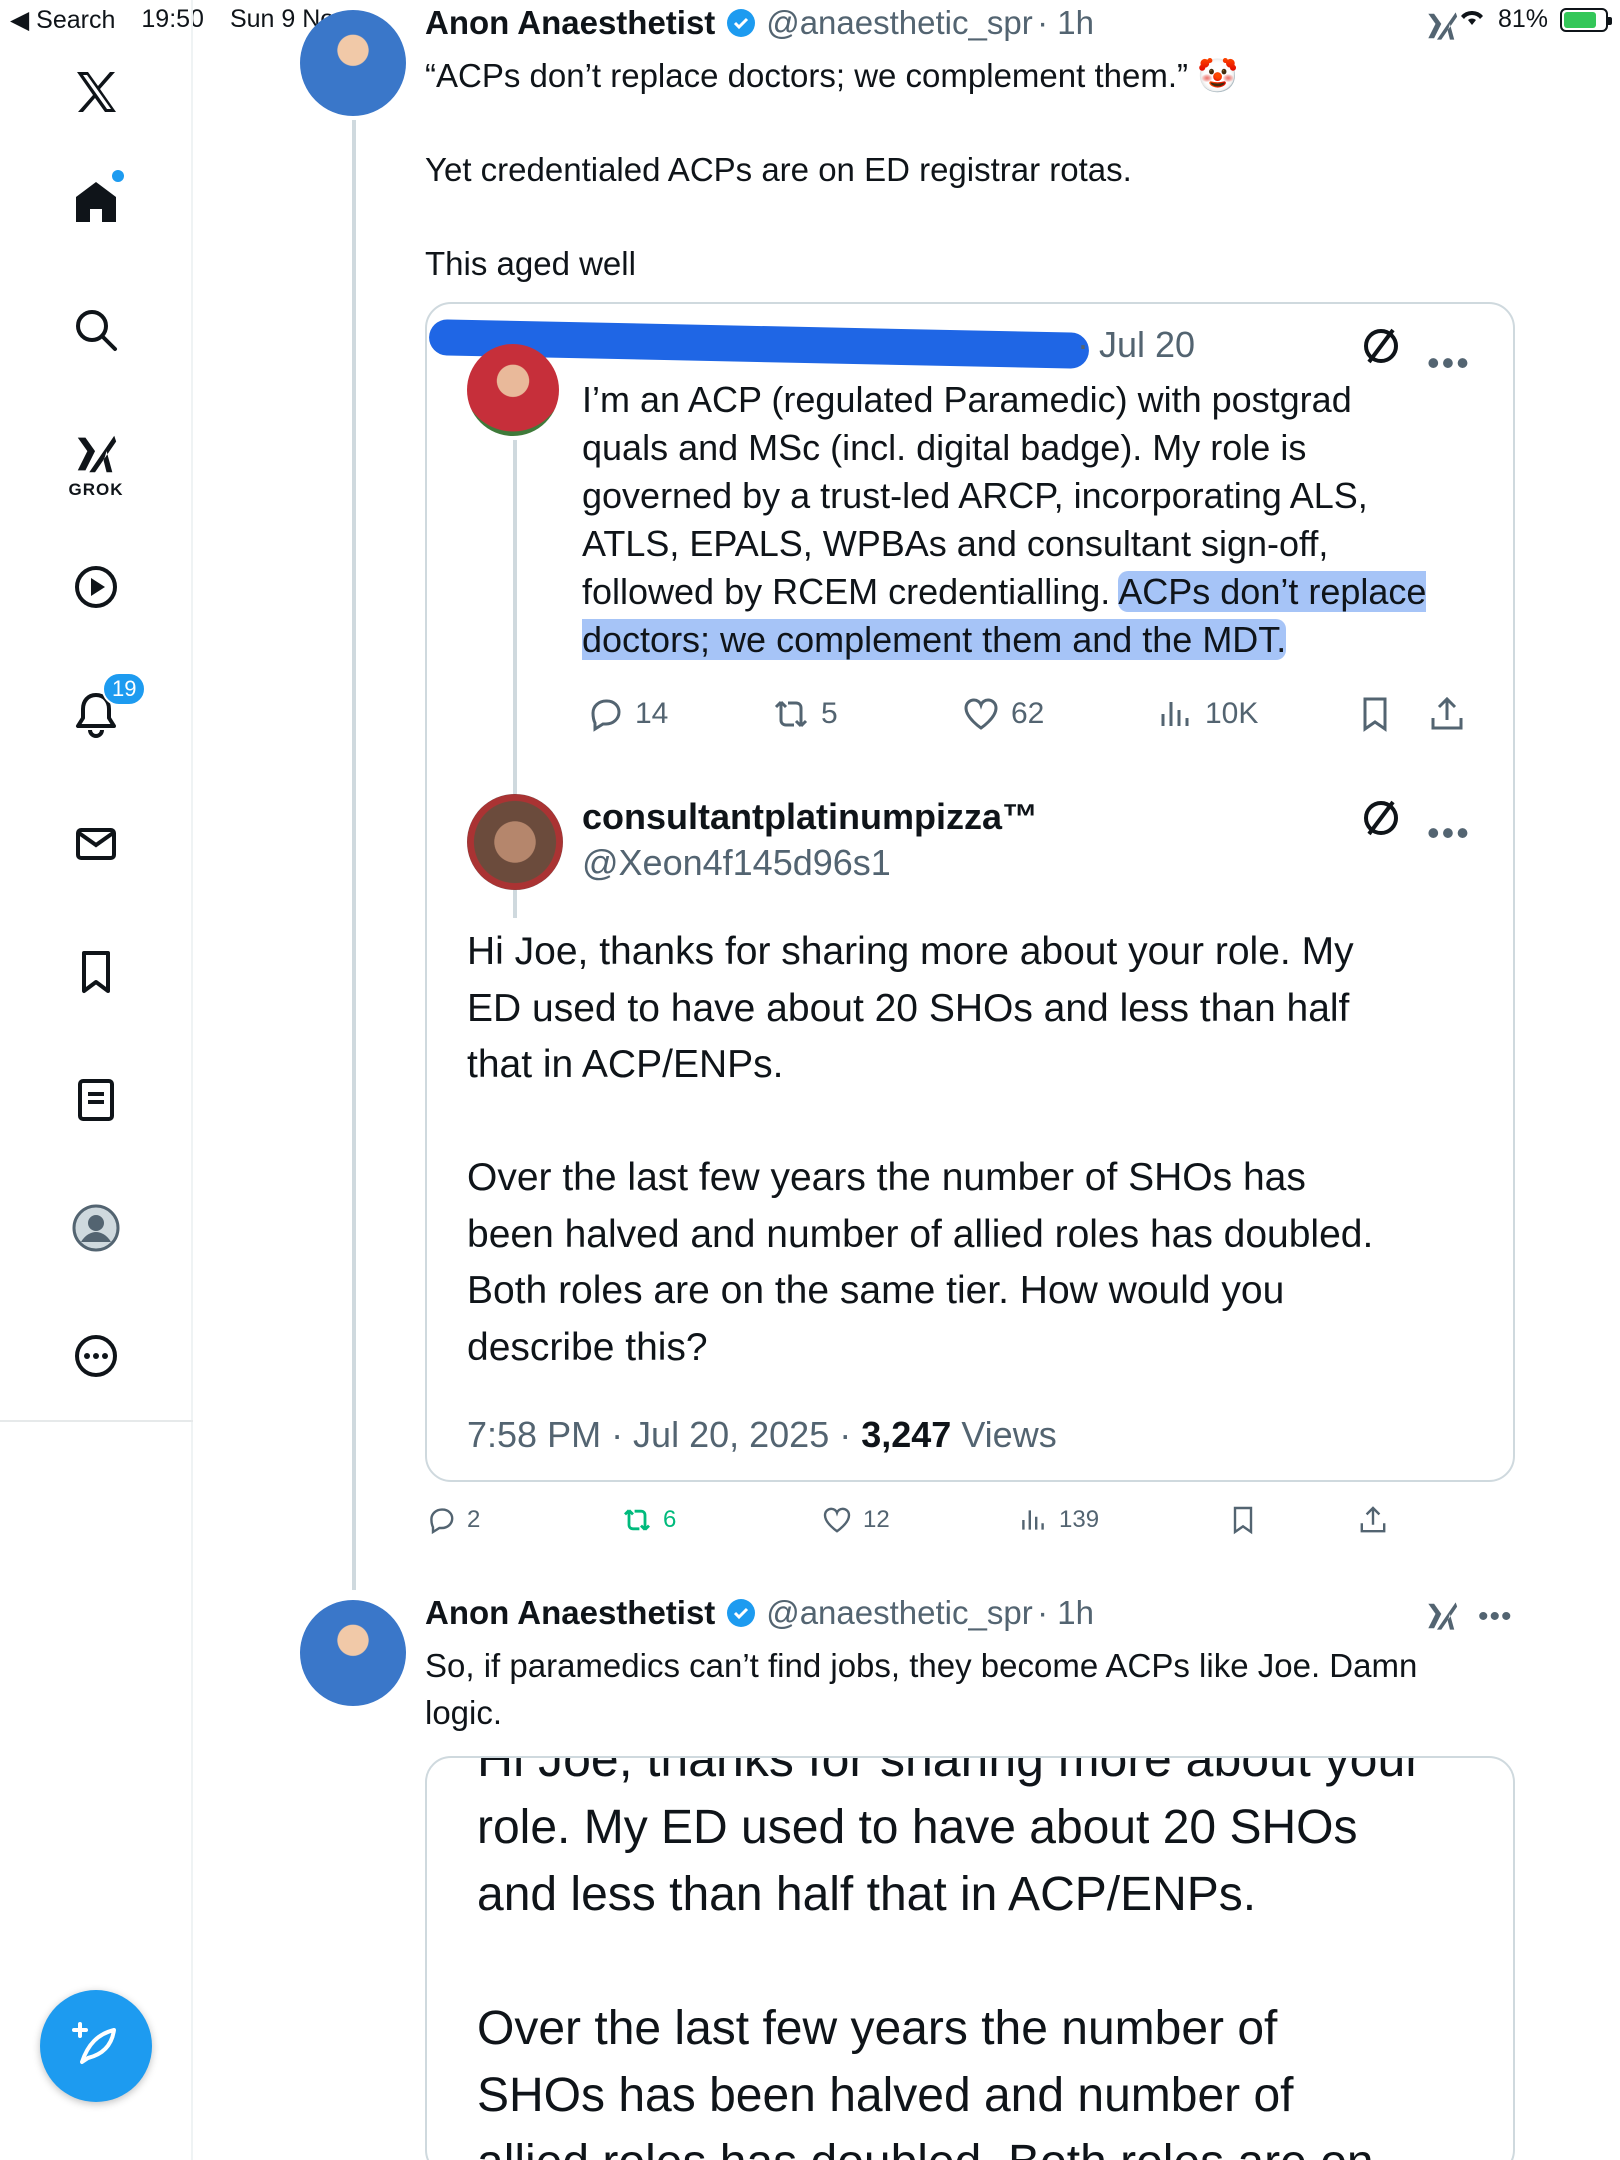 The width and height of the screenshot is (1620, 2160). Describe the element at coordinates (664, 1434) in the screenshot. I see `reply-timestamp: 7:58 PM · Jul 20, 2025 ·` at that location.